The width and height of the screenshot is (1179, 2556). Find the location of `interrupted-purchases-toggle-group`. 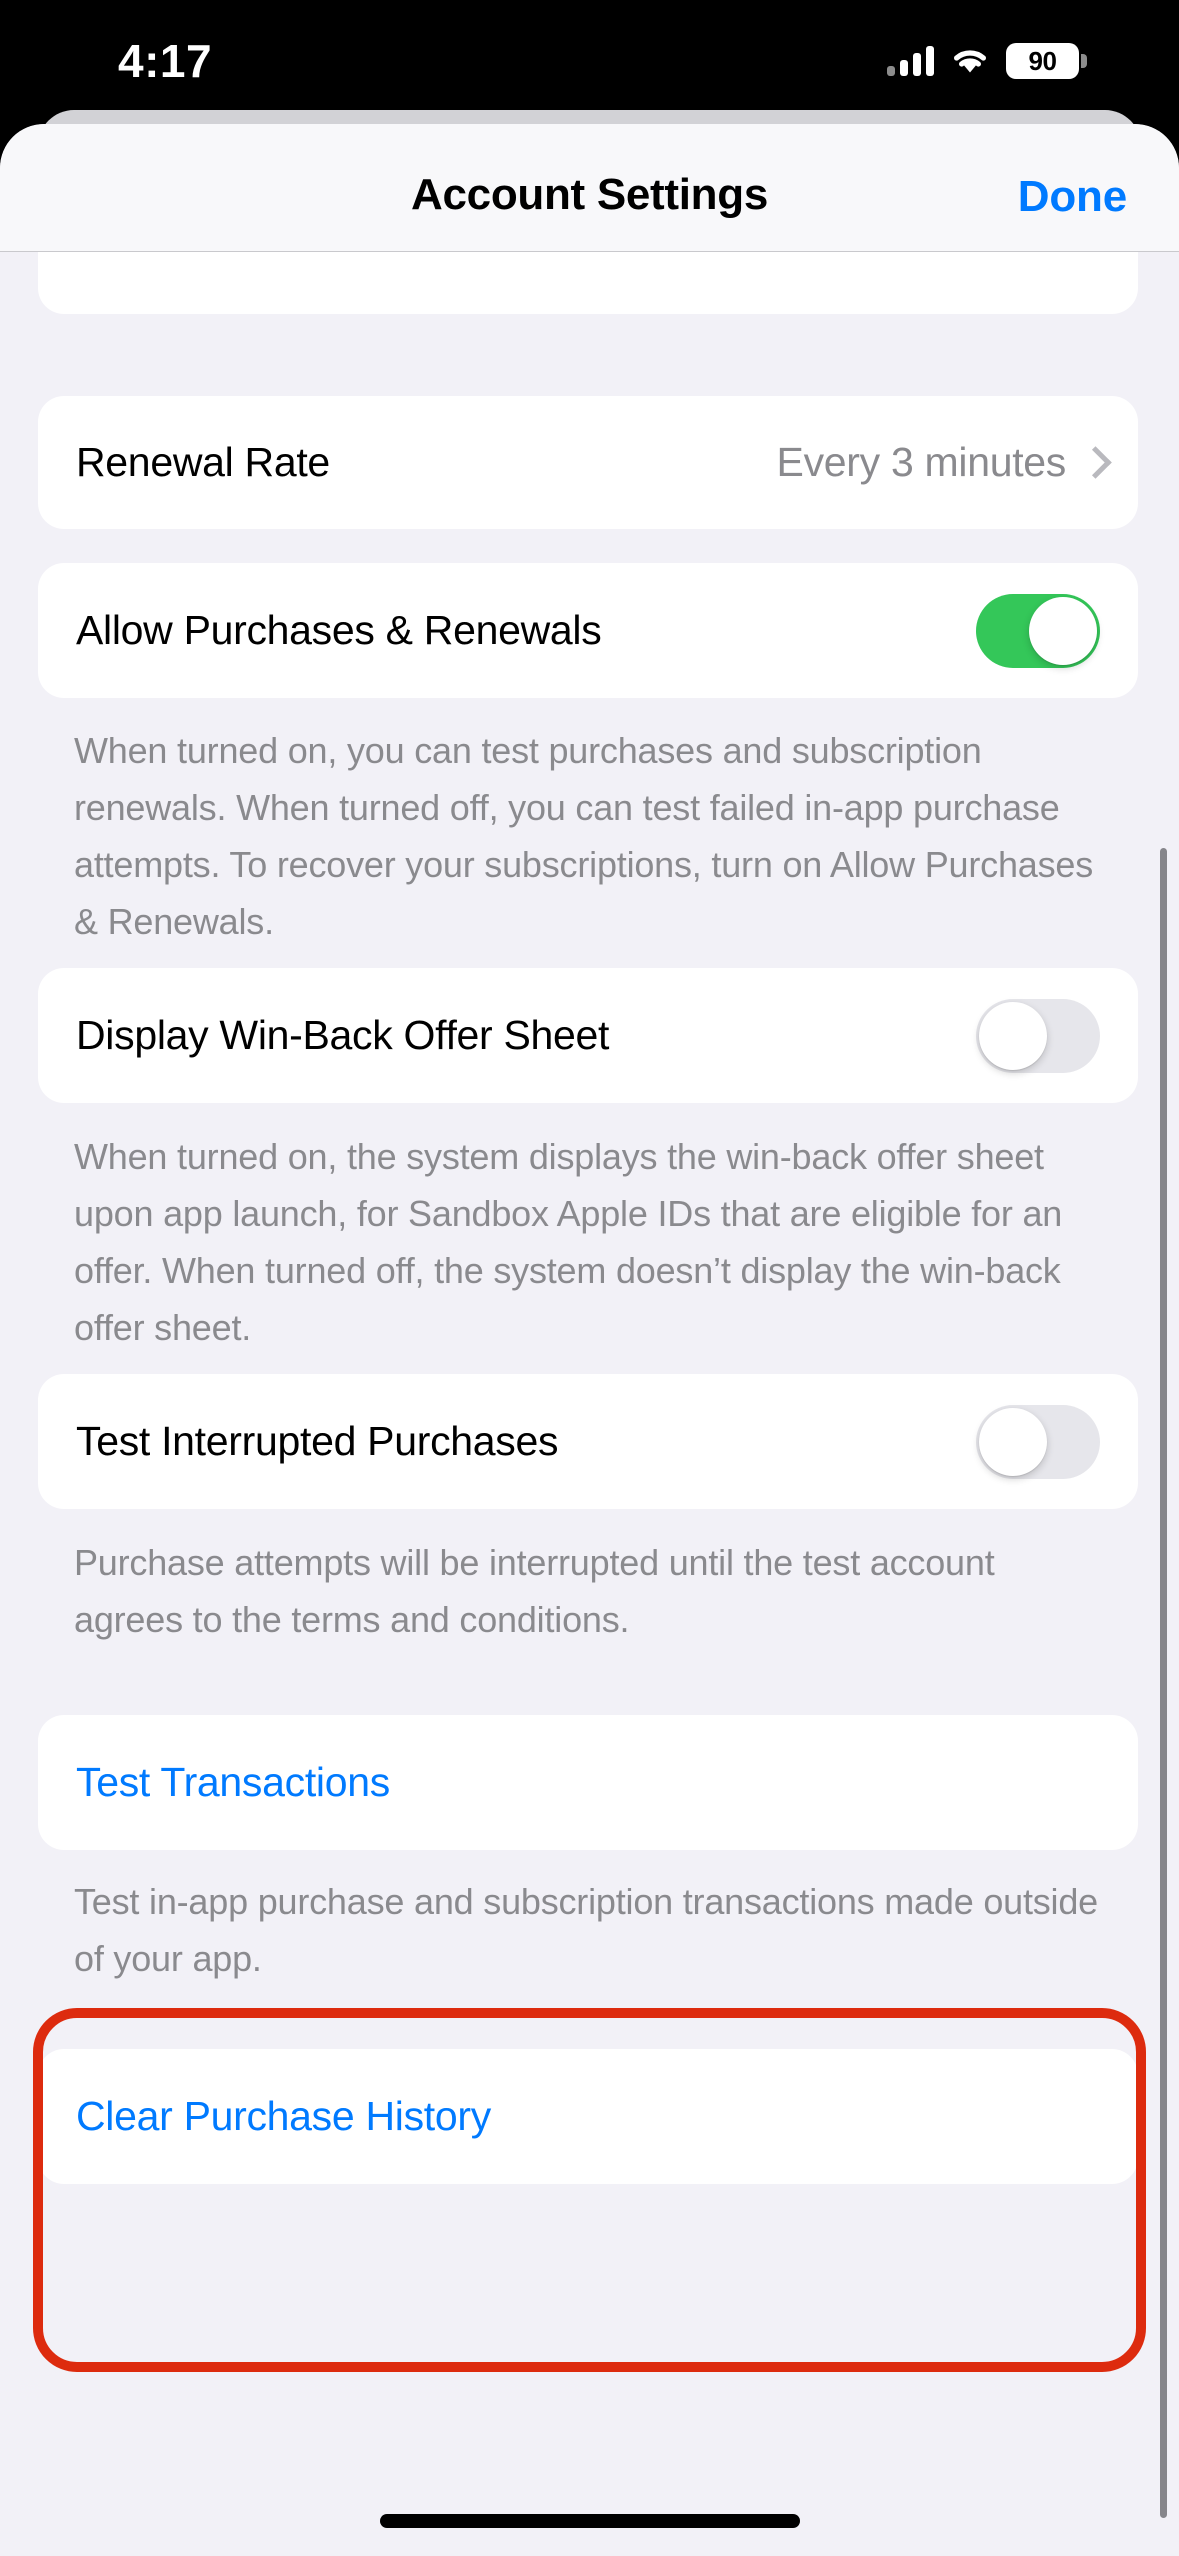

interrupted-purchases-toggle-group is located at coordinates (1038, 1441).